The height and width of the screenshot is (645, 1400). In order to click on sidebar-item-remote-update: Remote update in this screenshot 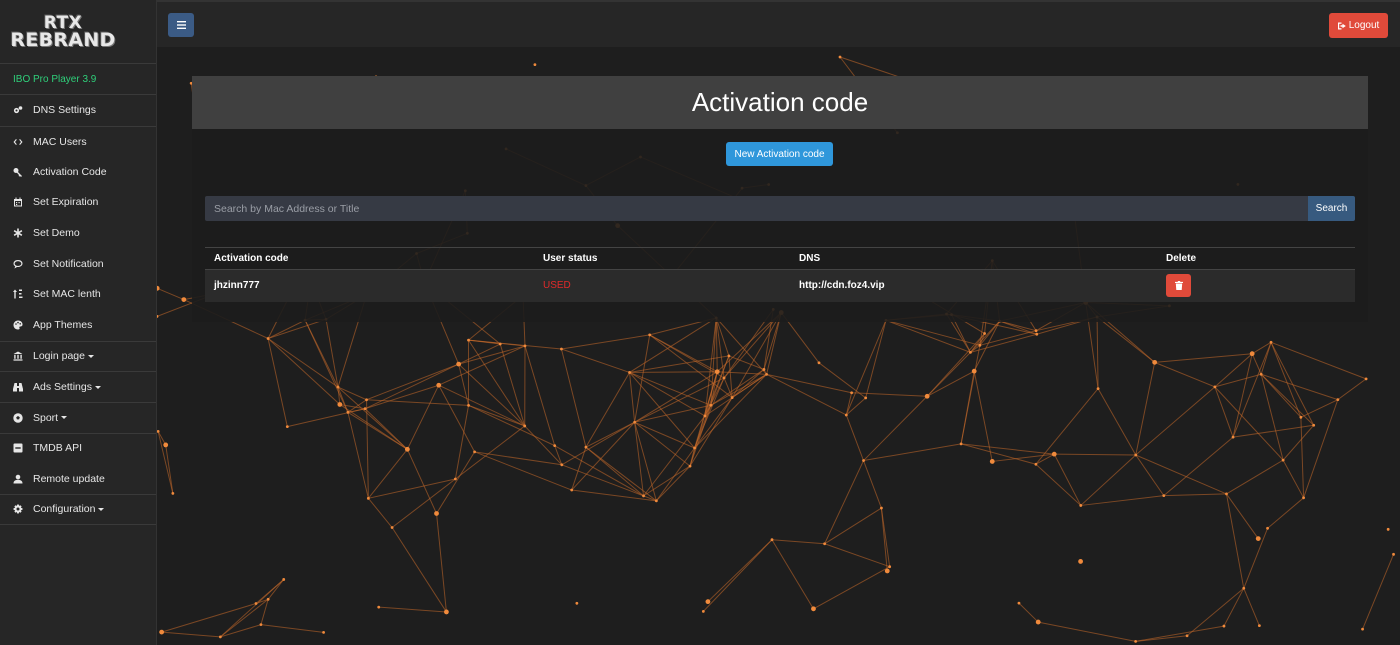, I will do `click(78, 478)`.